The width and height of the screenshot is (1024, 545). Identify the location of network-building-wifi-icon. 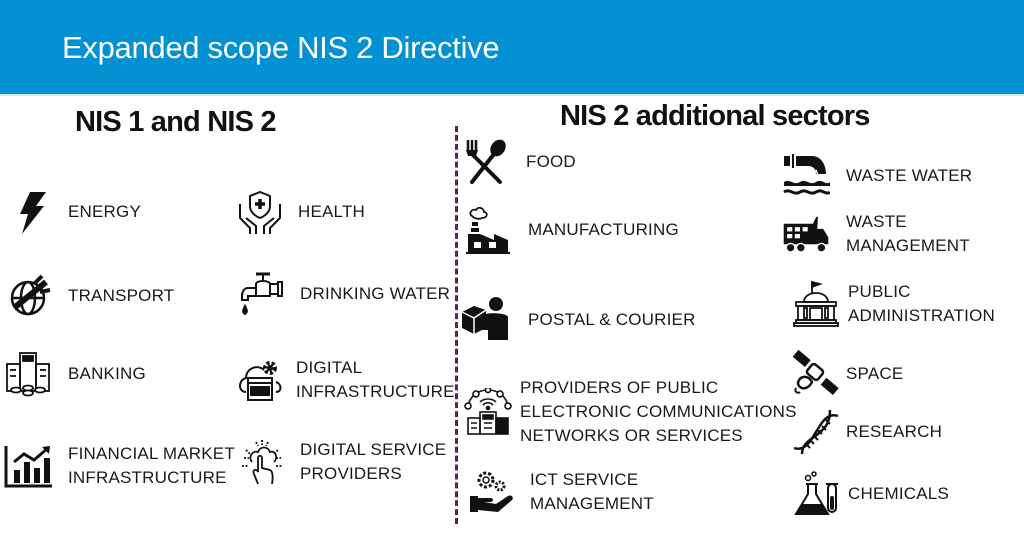
(488, 412).